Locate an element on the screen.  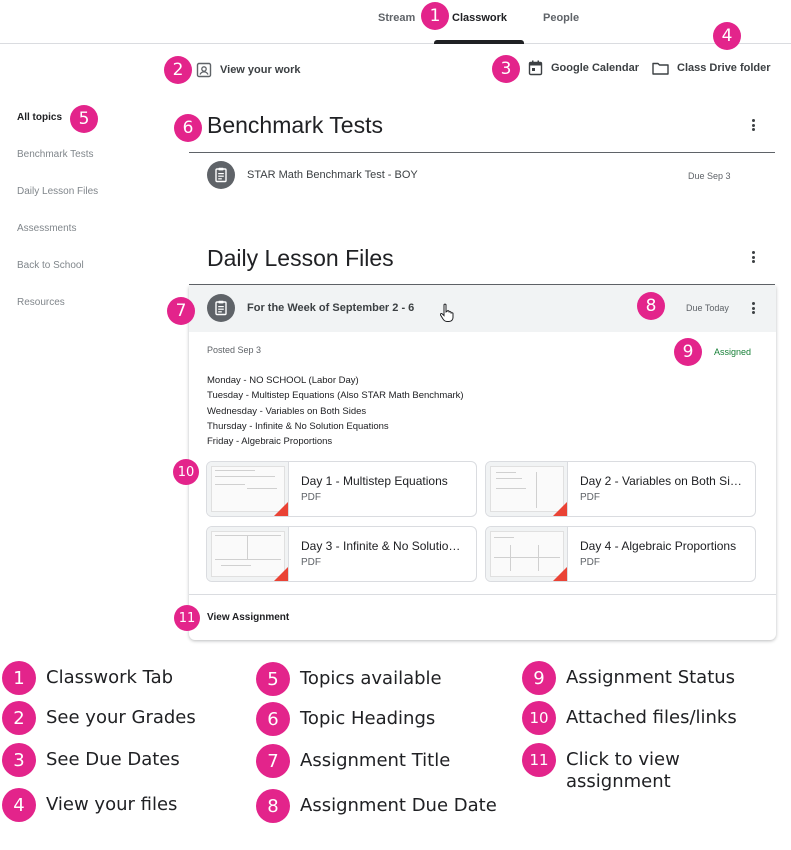
legend-text: Assignment Status is located at coordinates (651, 677).